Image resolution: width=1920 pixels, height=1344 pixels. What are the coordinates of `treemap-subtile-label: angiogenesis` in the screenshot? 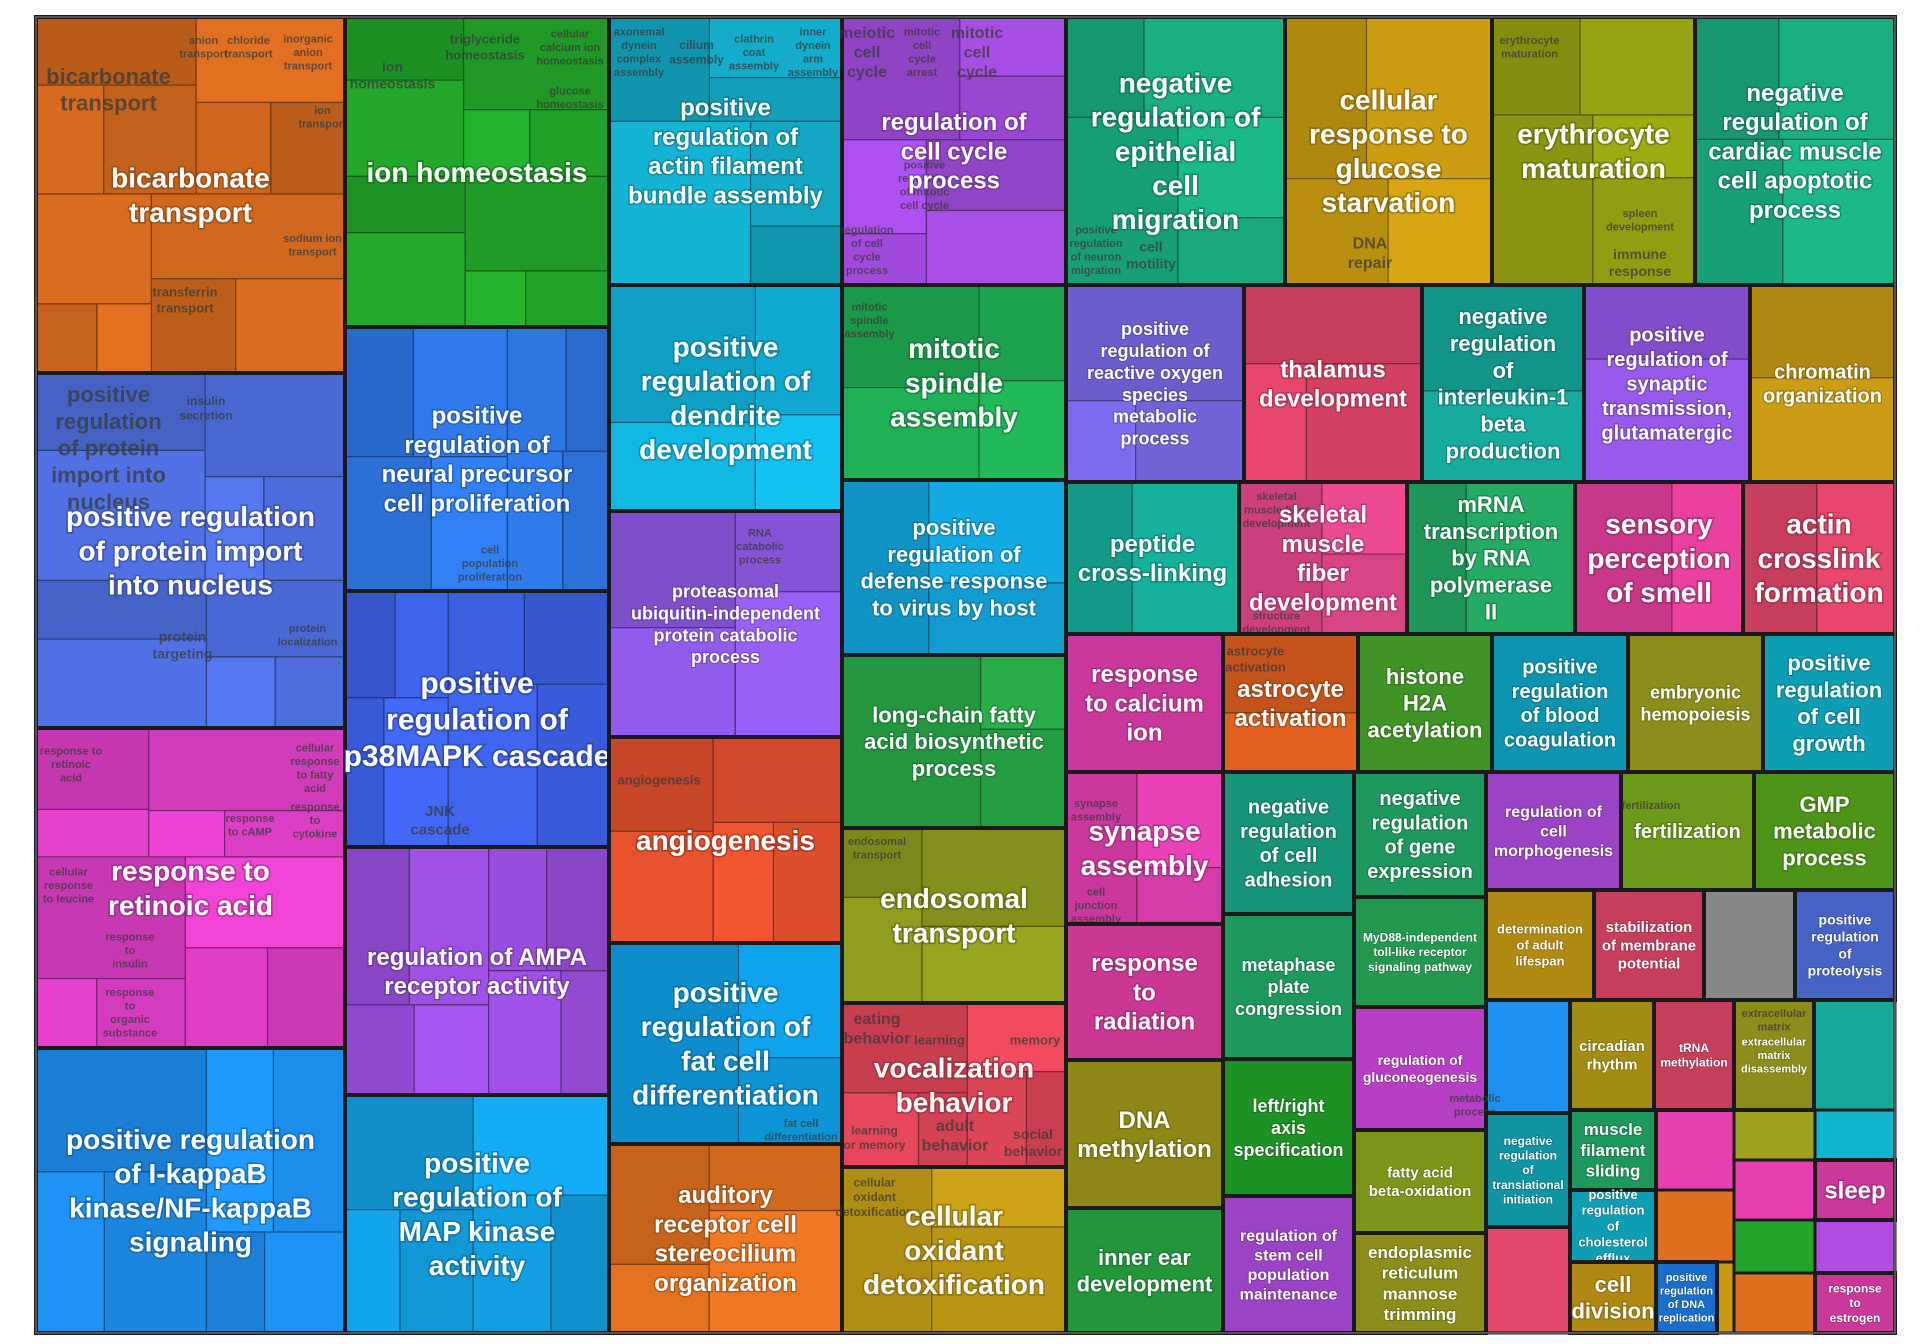 It's located at (658, 780).